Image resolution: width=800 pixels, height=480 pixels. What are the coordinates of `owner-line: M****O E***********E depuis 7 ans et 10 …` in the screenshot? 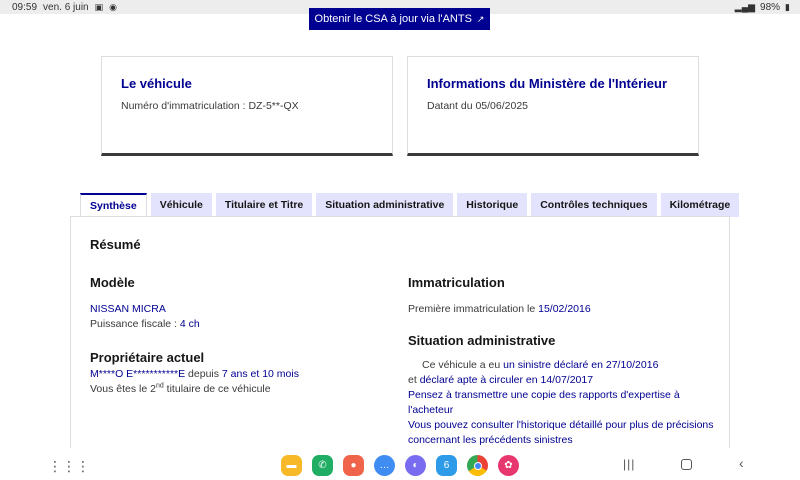 It's located at (240, 374).